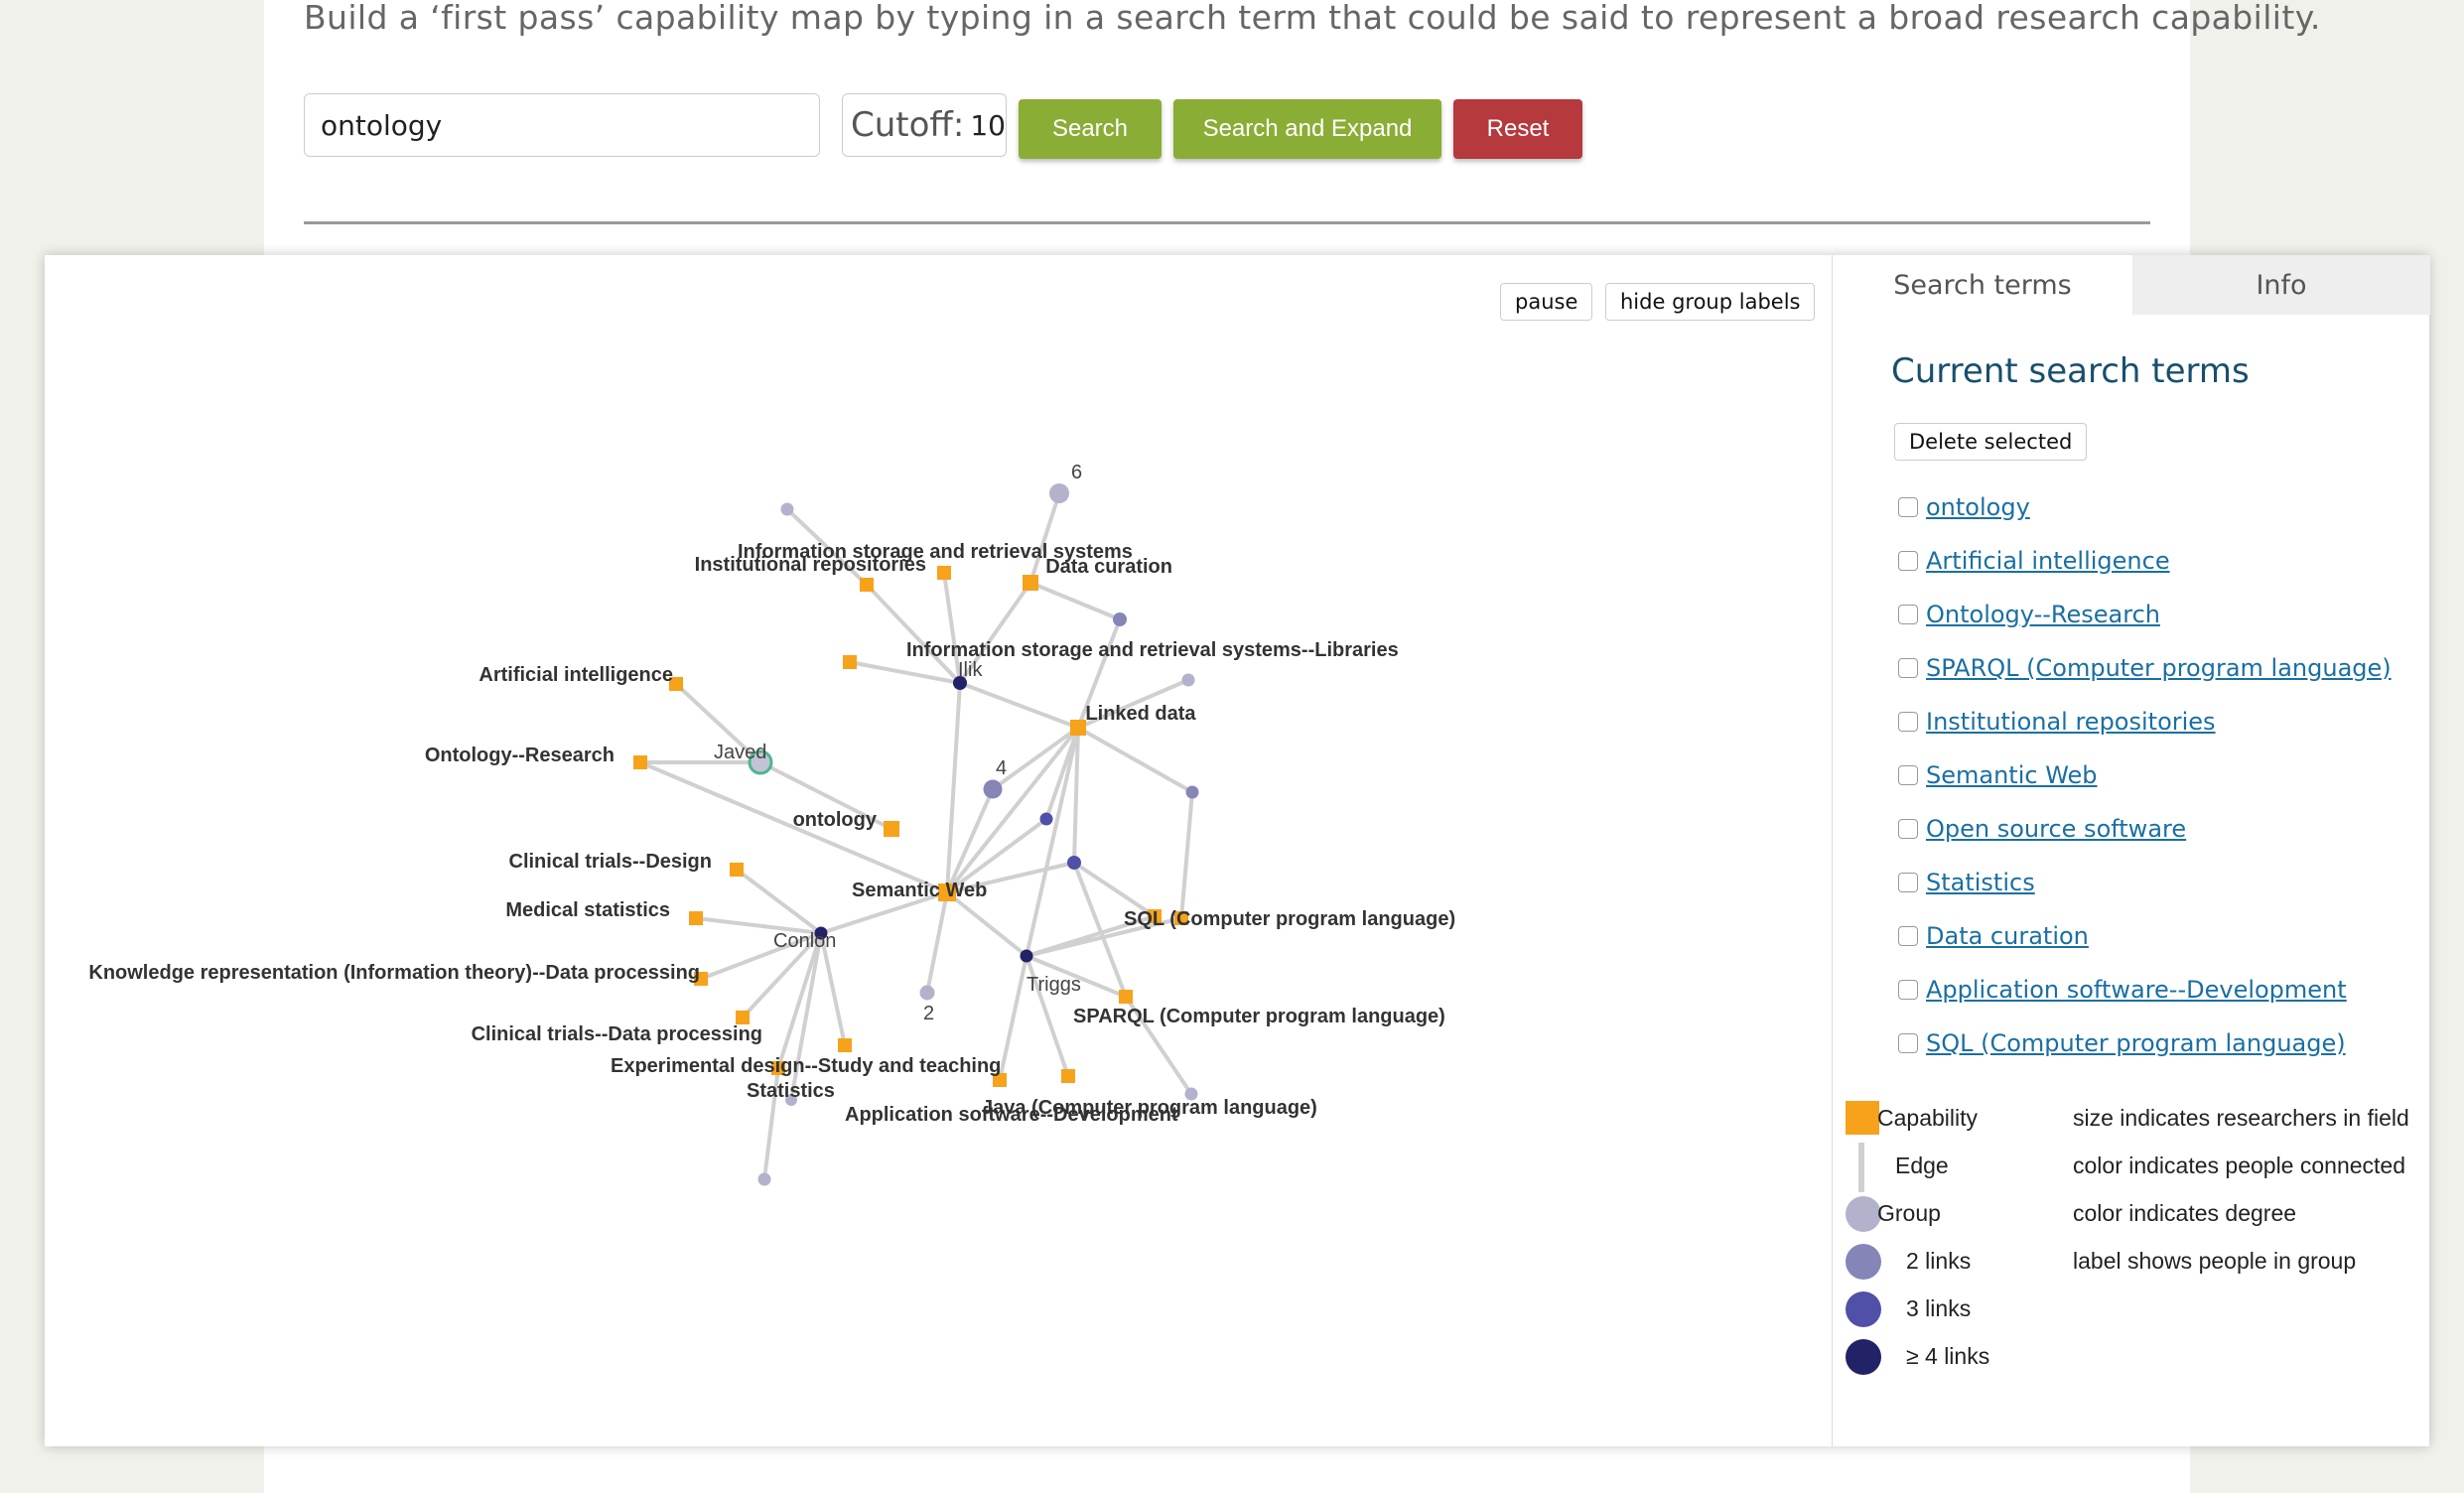  I want to click on capability-label: Semantic Web, so click(919, 890).